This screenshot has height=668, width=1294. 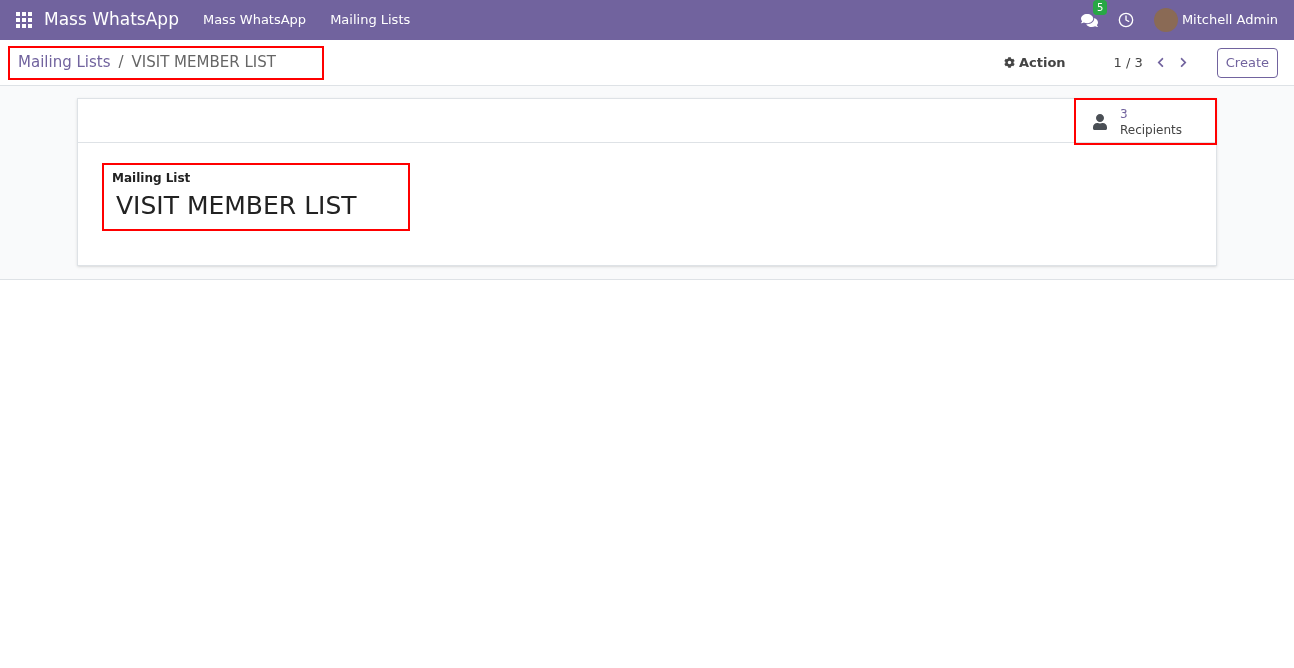 I want to click on menu-item: Mass WhatsApp, so click(x=254, y=20).